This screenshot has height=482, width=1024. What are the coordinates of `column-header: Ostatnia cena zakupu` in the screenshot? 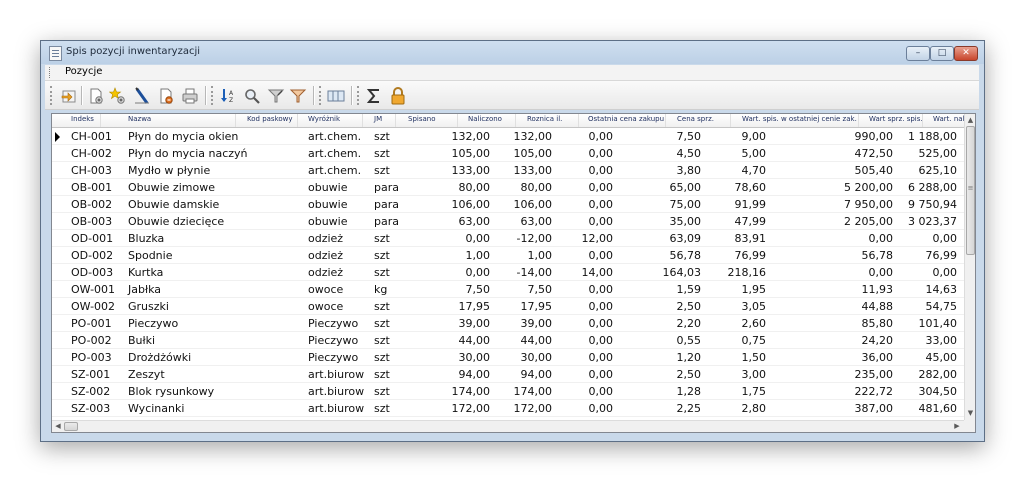 It's located at (626, 119).